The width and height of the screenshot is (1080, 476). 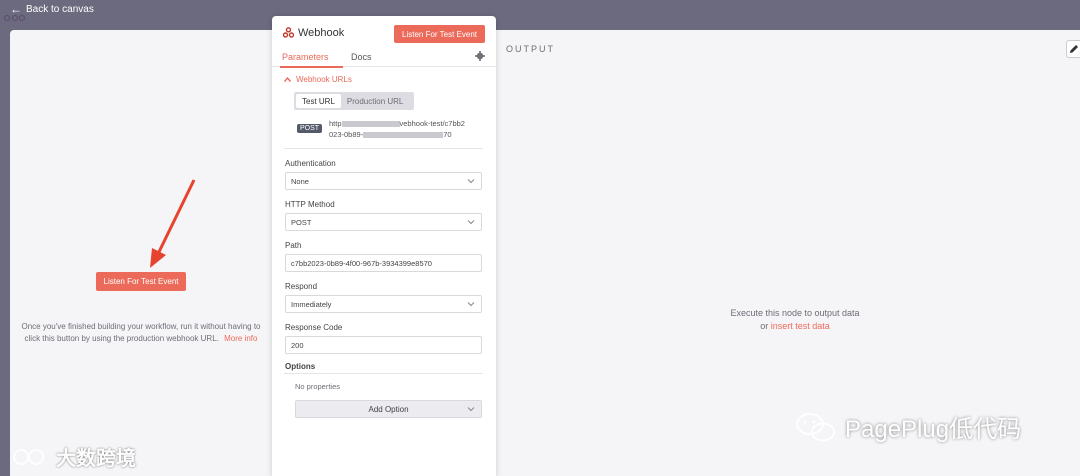 What do you see at coordinates (361, 57) in the screenshot?
I see `tab-docs: Docs` at bounding box center [361, 57].